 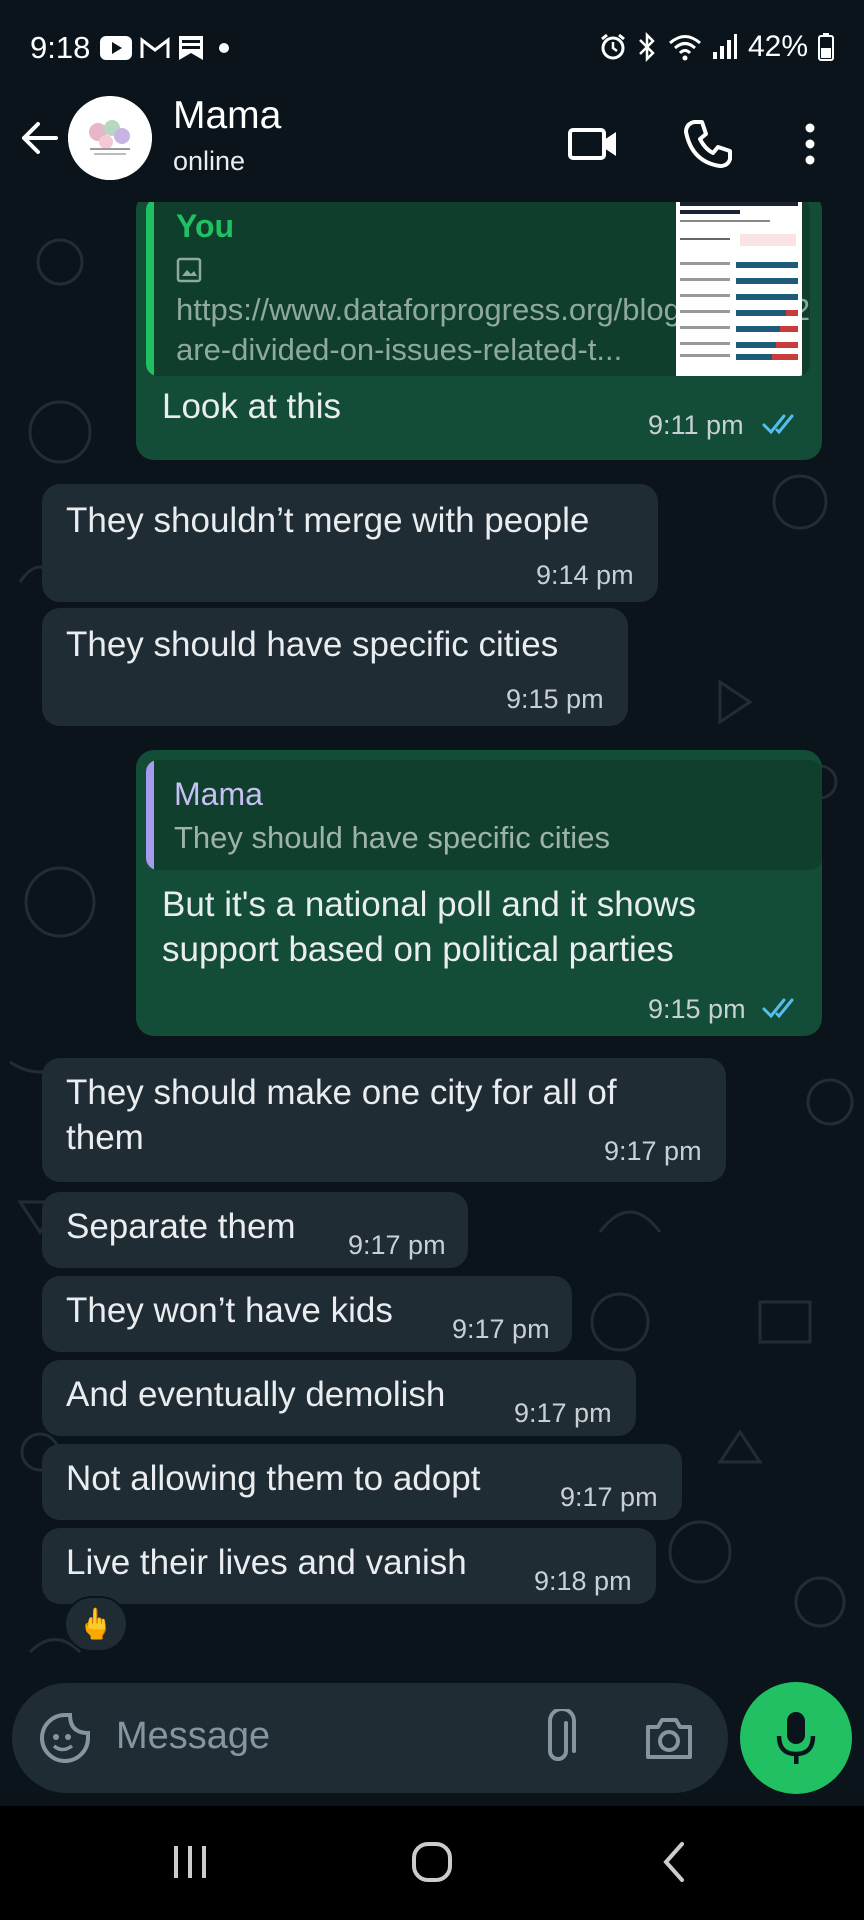 What do you see at coordinates (558, 1738) in the screenshot?
I see `attach-icon` at bounding box center [558, 1738].